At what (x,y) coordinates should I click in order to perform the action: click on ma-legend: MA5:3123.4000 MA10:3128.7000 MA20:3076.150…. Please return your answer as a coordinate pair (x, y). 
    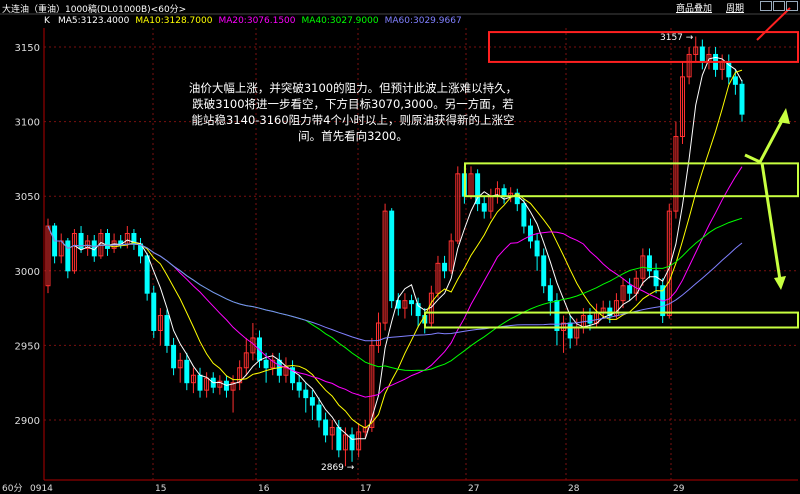
    Looking at the image, I should click on (263, 21).